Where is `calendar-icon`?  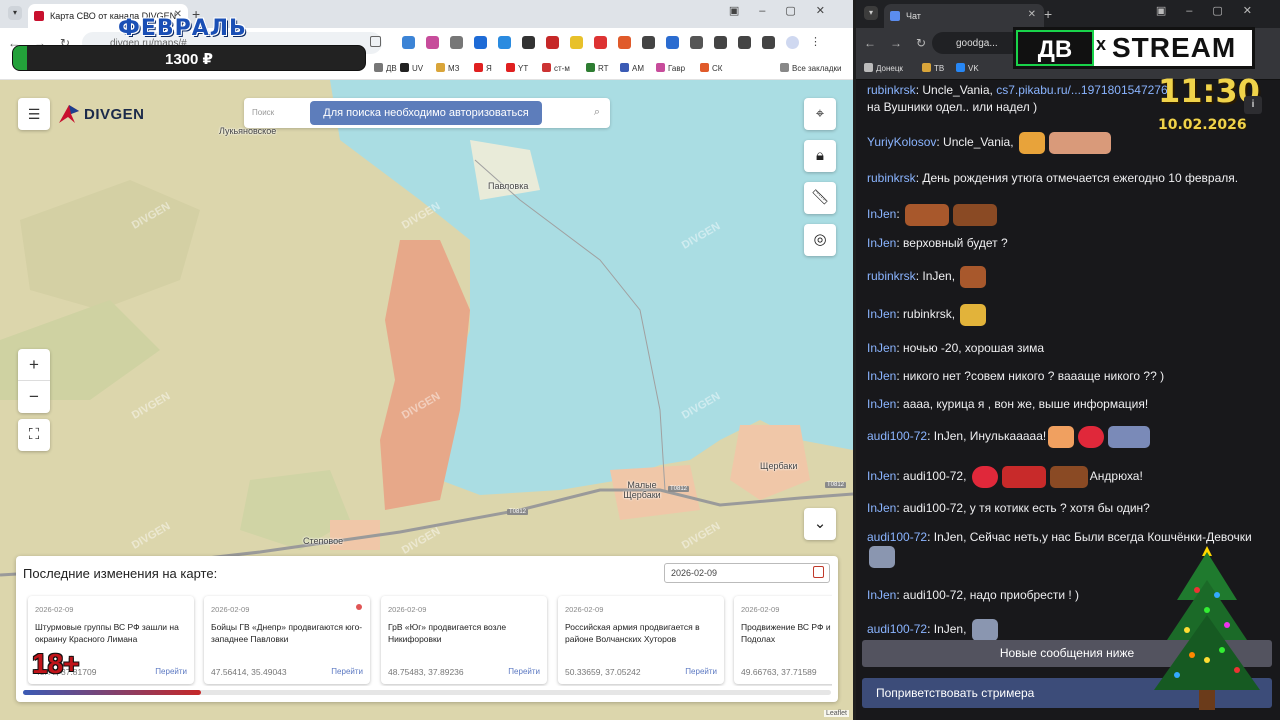 calendar-icon is located at coordinates (818, 572).